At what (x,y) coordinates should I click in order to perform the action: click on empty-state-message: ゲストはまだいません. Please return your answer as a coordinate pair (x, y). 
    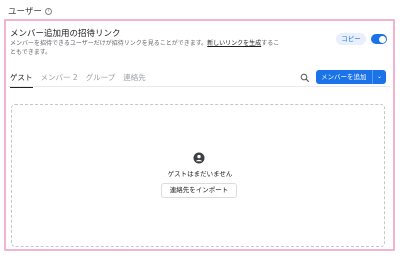
    Looking at the image, I should click on (200, 174).